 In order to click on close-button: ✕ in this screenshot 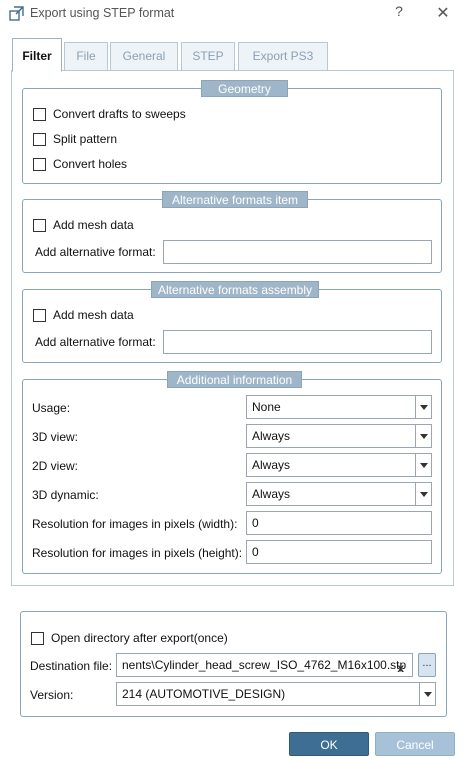, I will do `click(443, 13)`.